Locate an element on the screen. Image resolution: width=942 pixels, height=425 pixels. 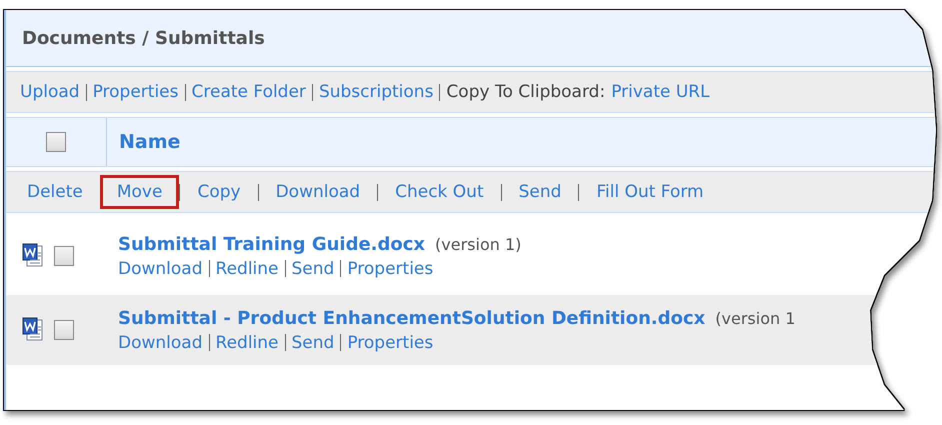
toolbar-link: Private URL is located at coordinates (660, 92).